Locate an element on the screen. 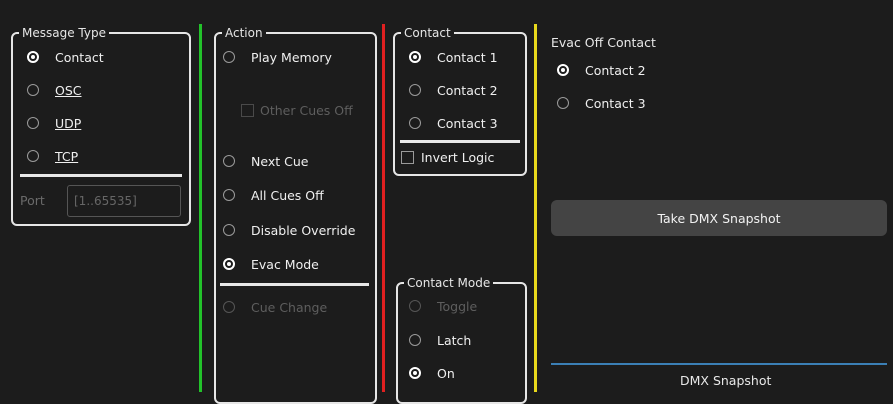 This screenshot has width=893, height=404. radio-contact-2: Contact 2 is located at coordinates (453, 90).